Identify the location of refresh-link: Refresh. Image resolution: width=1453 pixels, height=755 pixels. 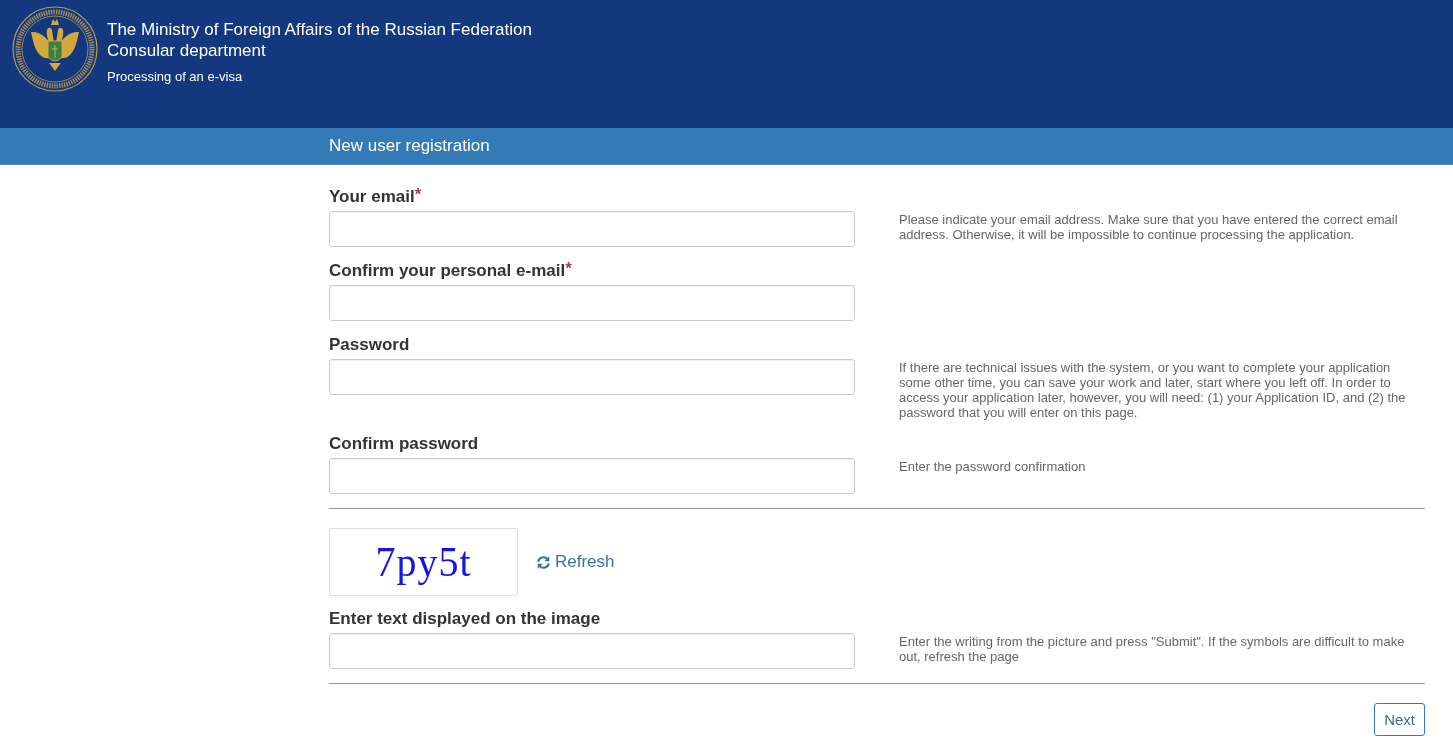
(575, 562).